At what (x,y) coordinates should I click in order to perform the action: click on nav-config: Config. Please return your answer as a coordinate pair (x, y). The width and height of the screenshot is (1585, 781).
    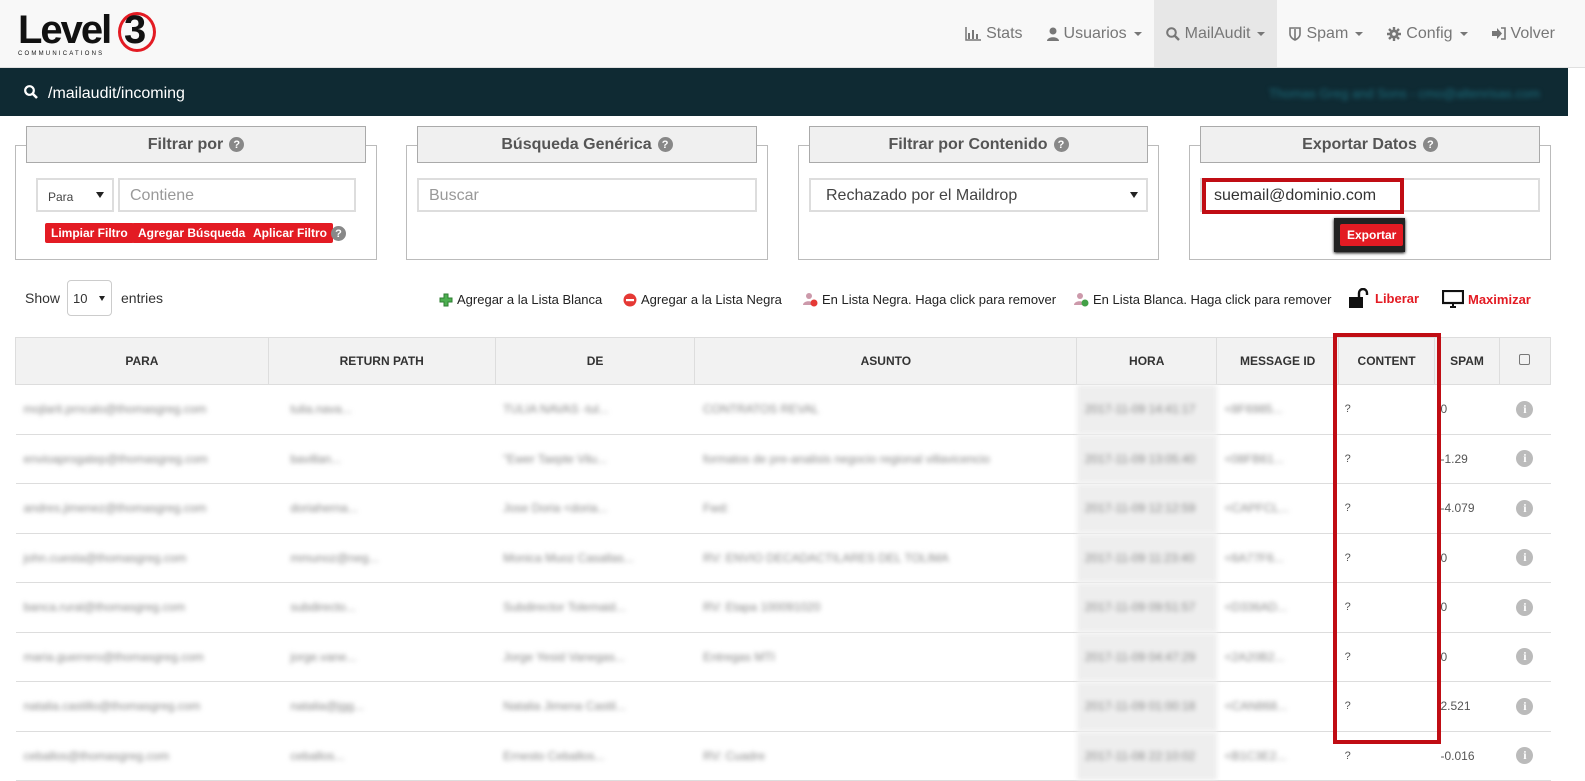
    Looking at the image, I should click on (1427, 33).